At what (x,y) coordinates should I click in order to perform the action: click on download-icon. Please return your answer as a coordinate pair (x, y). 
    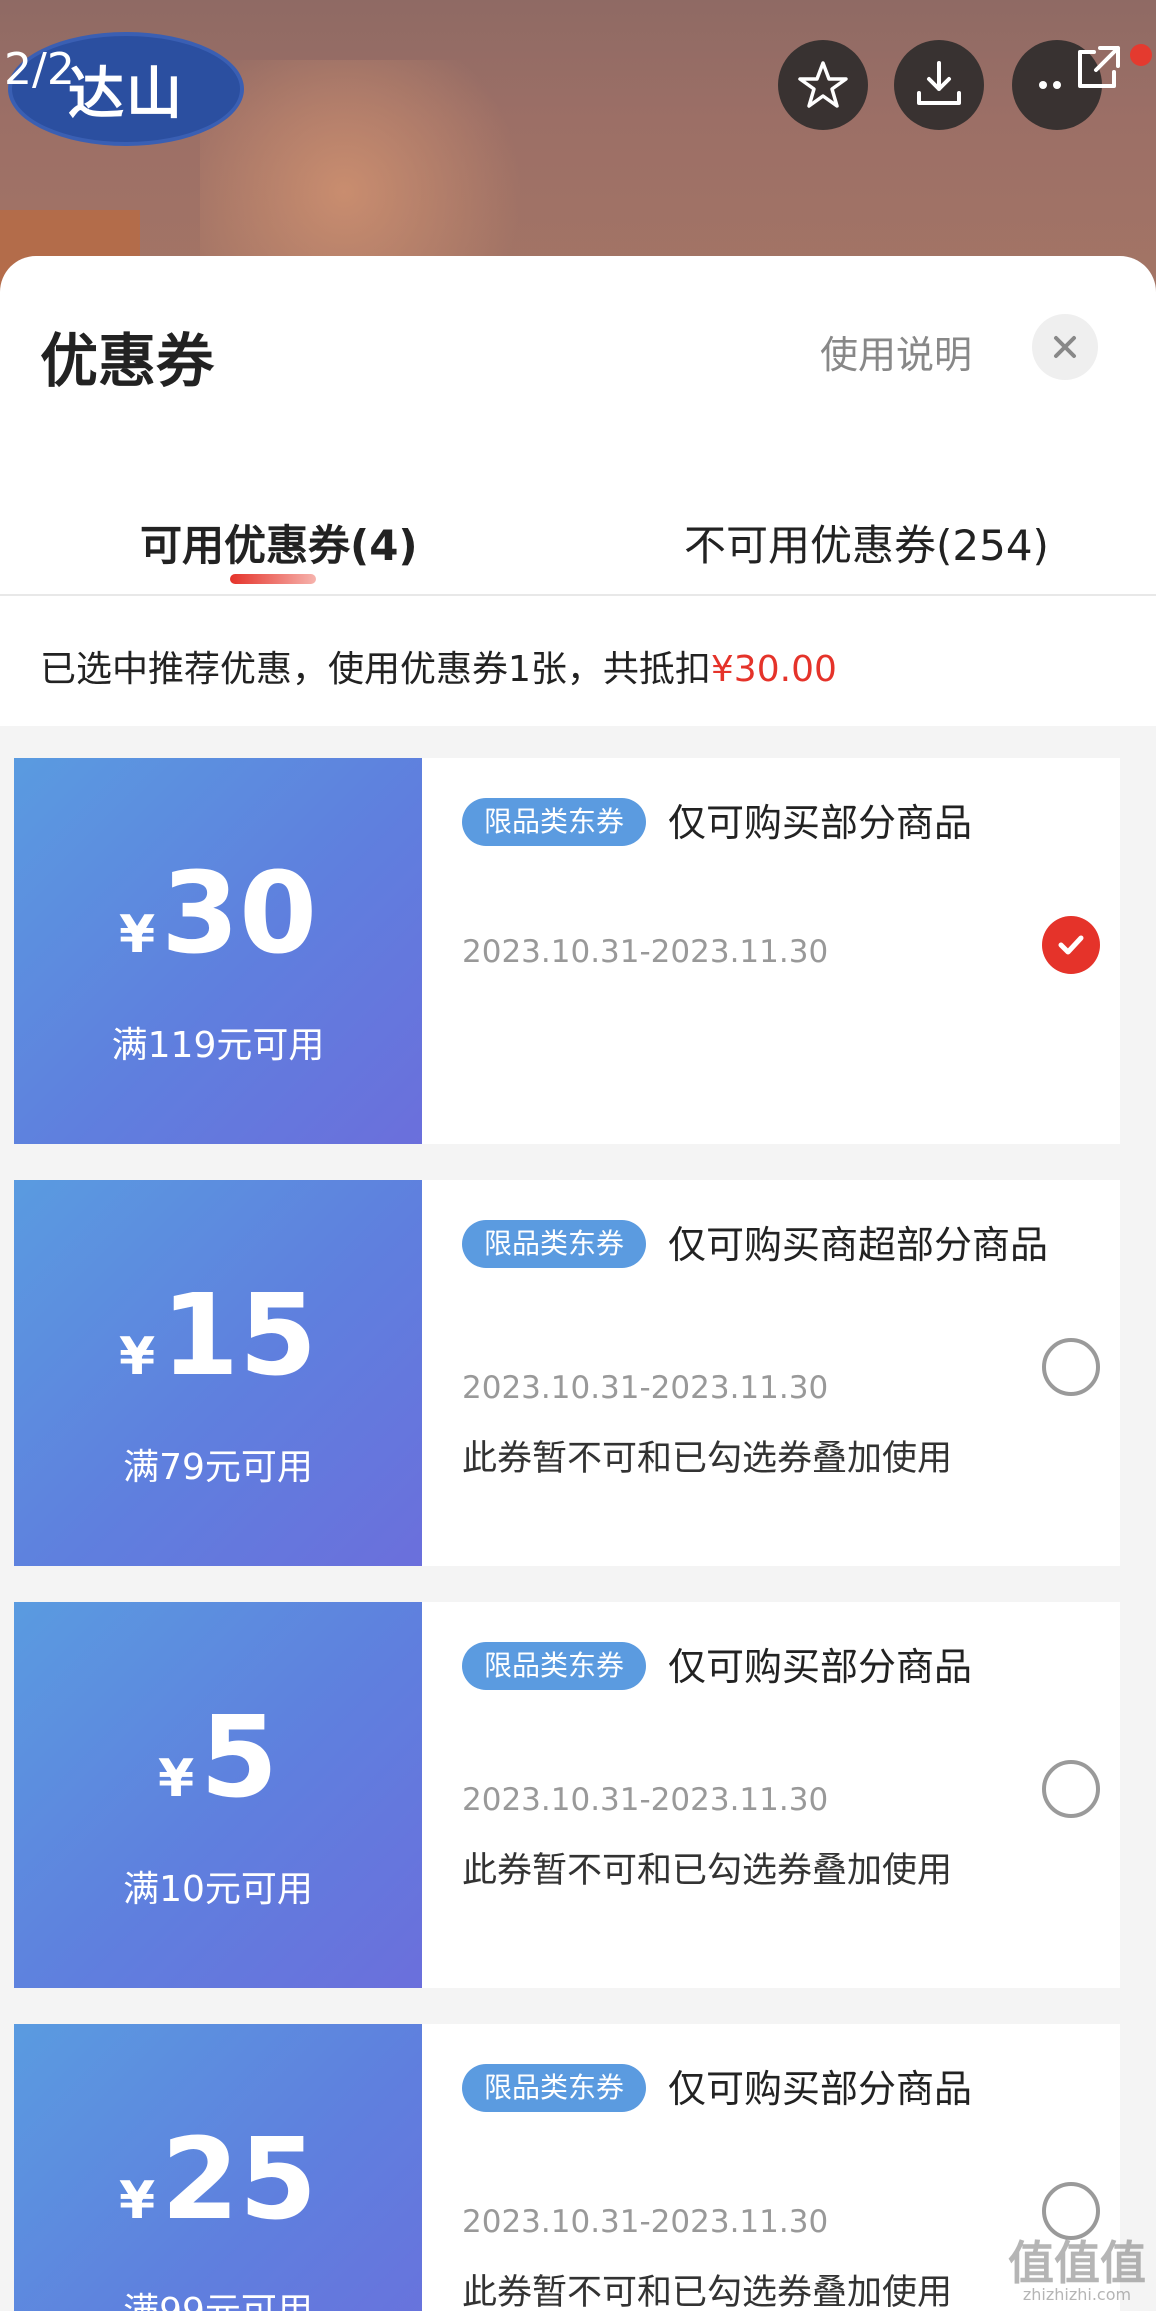
    Looking at the image, I should click on (939, 83).